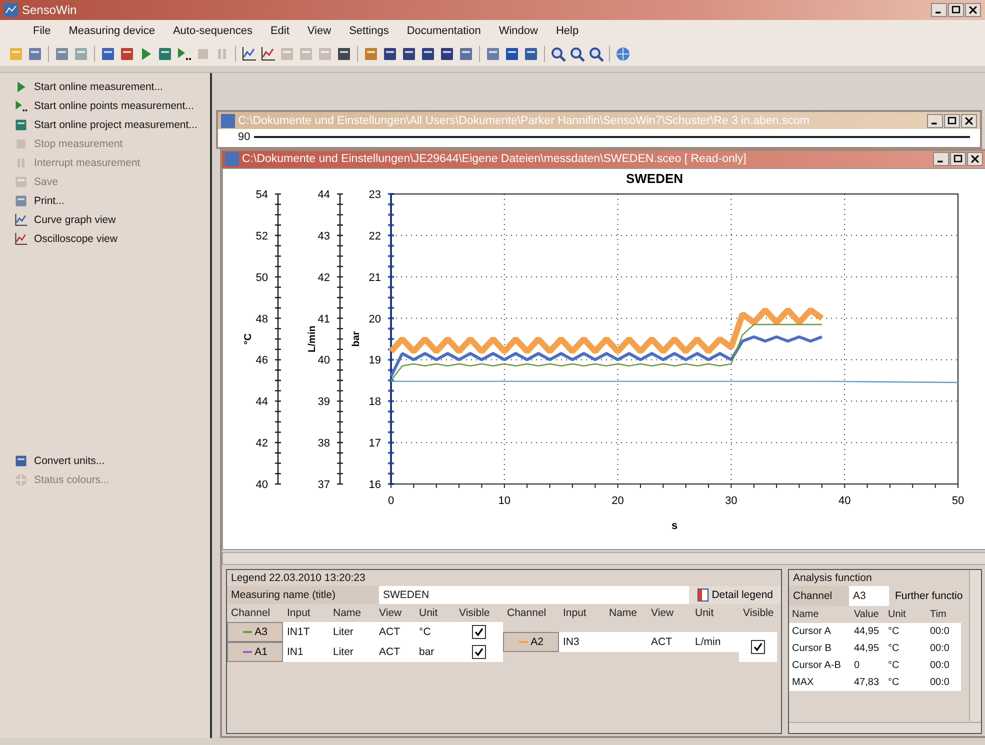 This screenshot has height=745, width=985. I want to click on axis-tick-label: 23, so click(374, 194).